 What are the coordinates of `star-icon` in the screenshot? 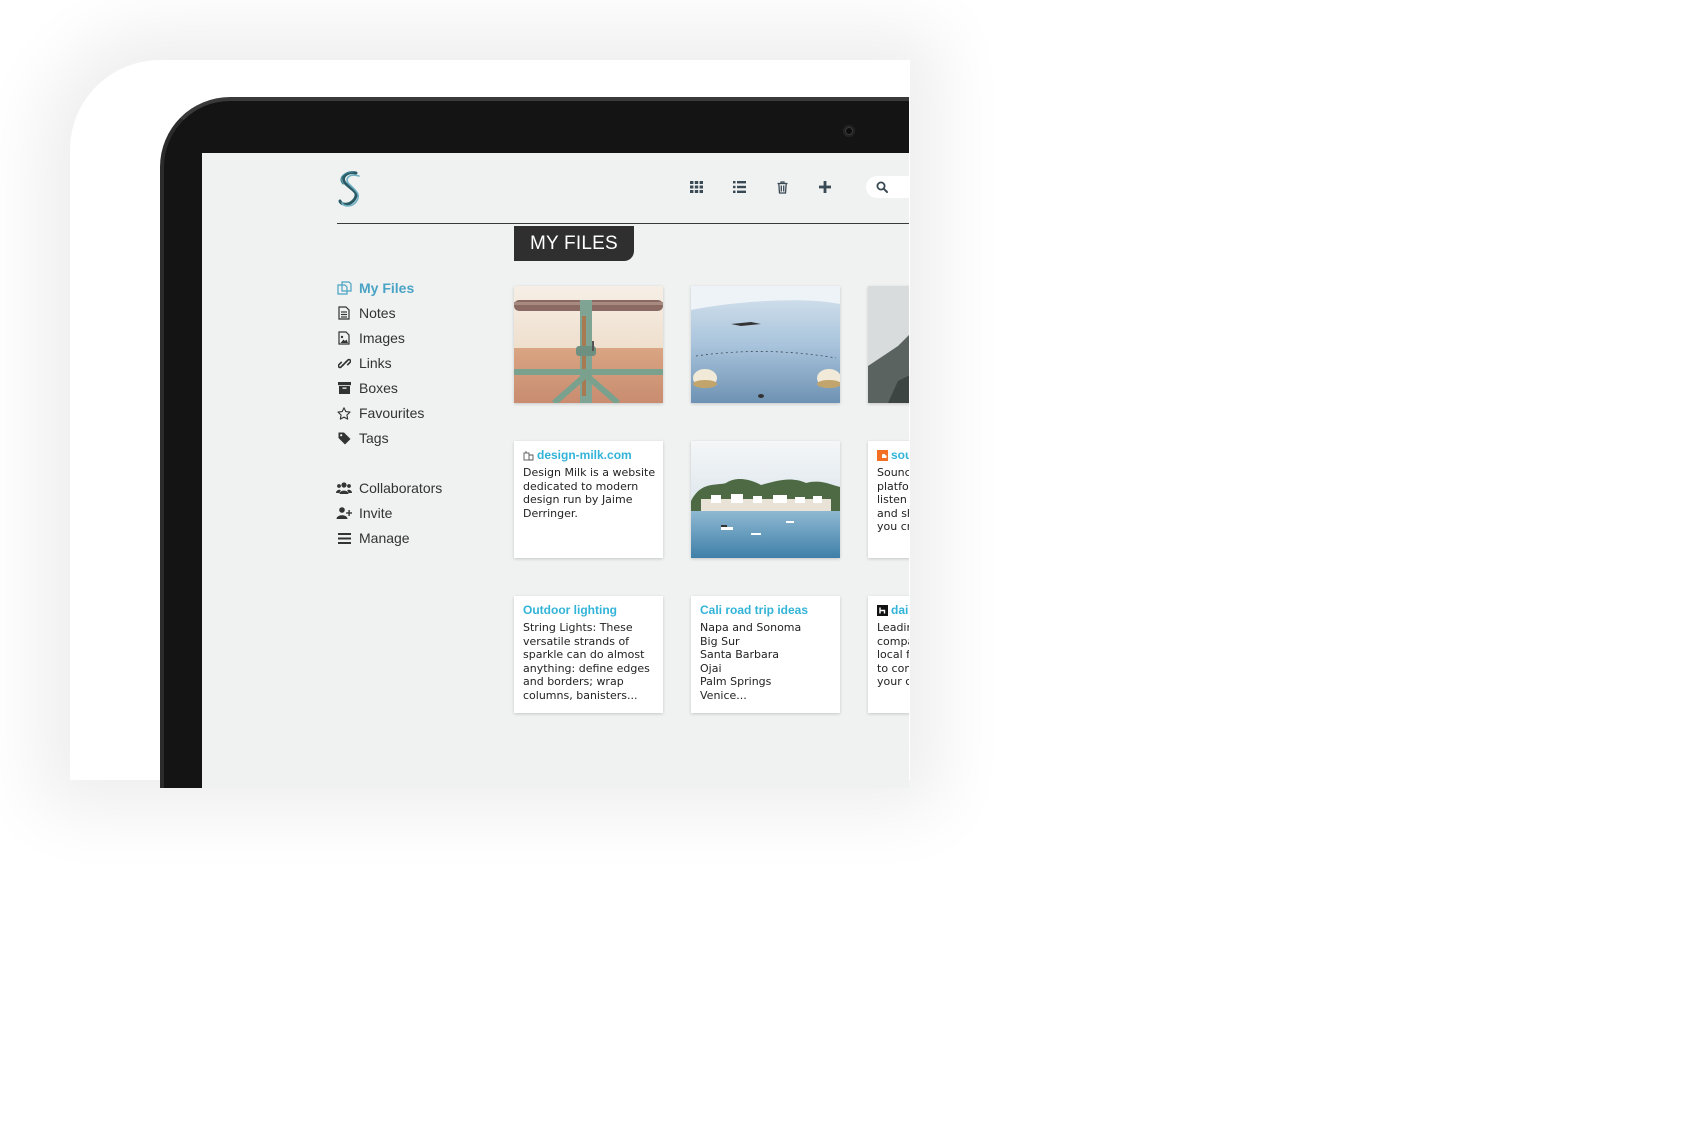 It's located at (344, 413).